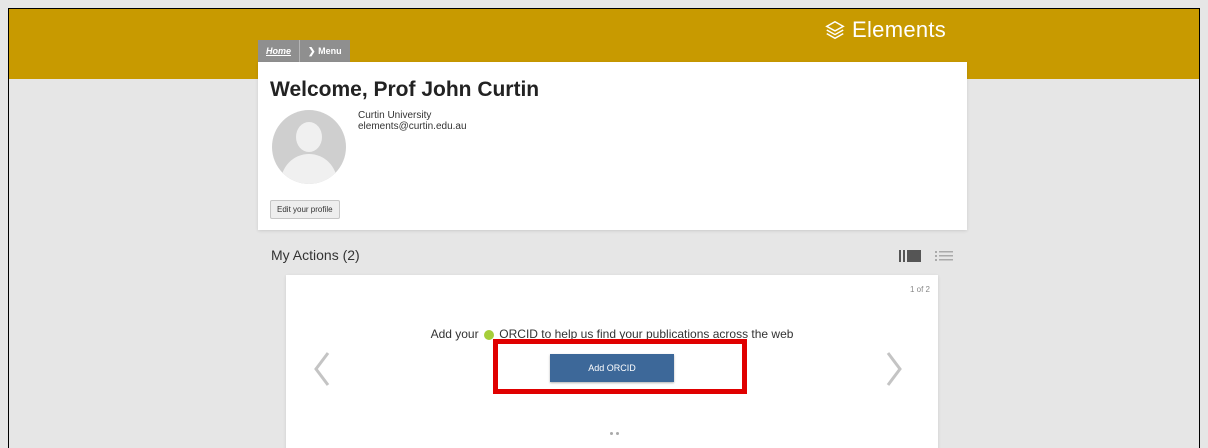 The width and height of the screenshot is (1208, 448). What do you see at coordinates (620, 366) in the screenshot?
I see `highlight-annotation` at bounding box center [620, 366].